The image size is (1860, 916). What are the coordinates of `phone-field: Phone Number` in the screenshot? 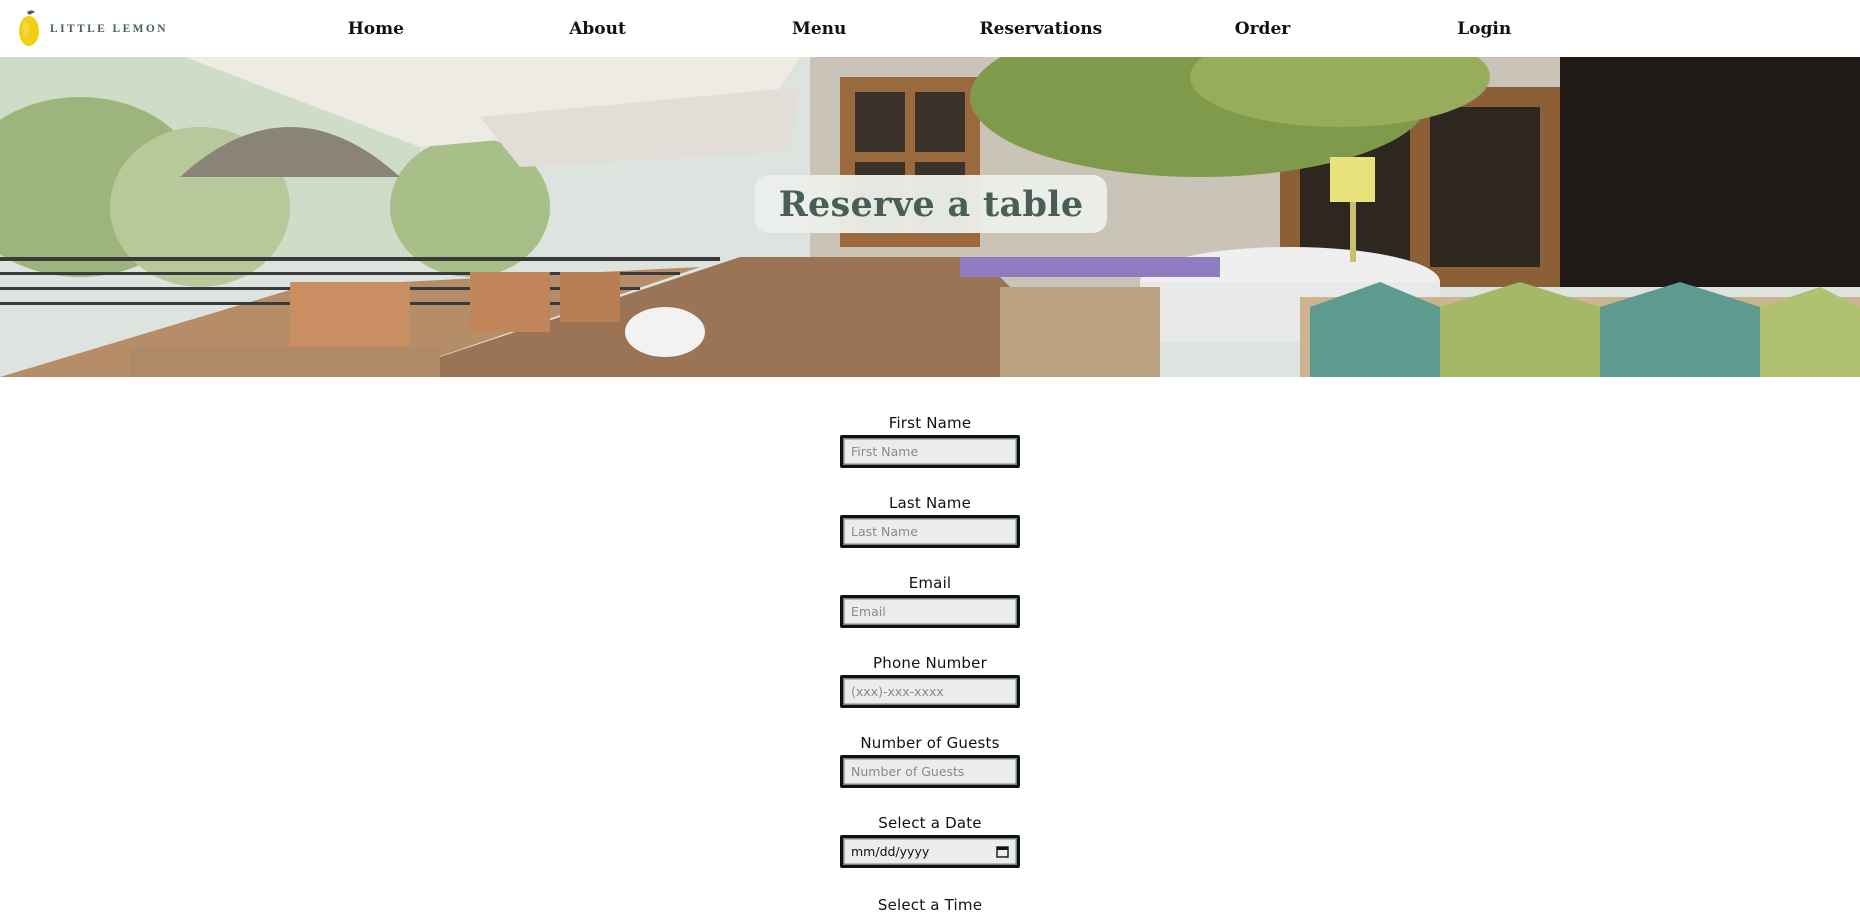 It's located at (930, 680).